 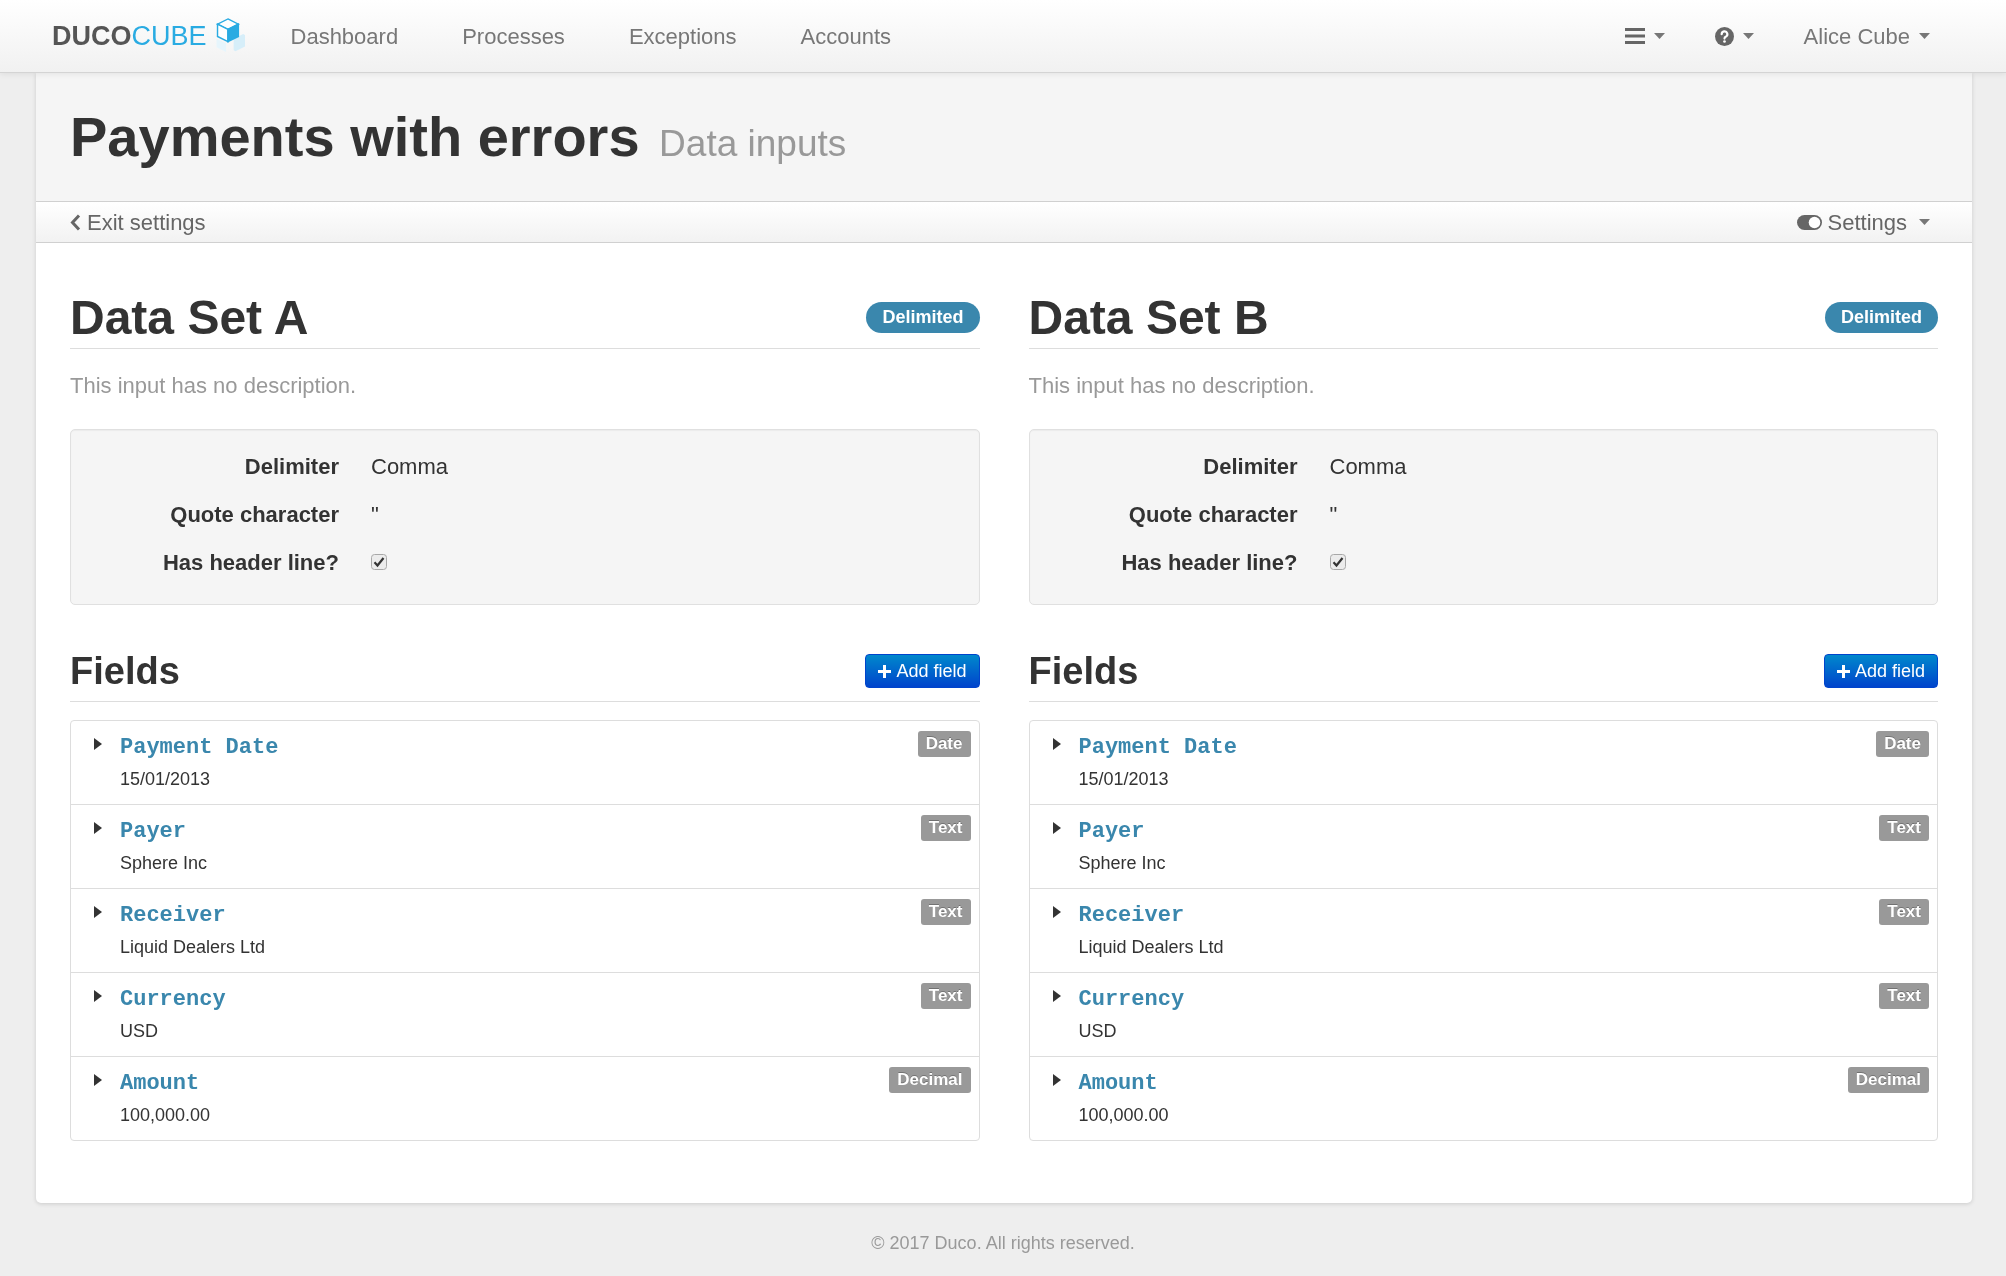 I want to click on settings-dropdown: Settings, so click(x=1863, y=222).